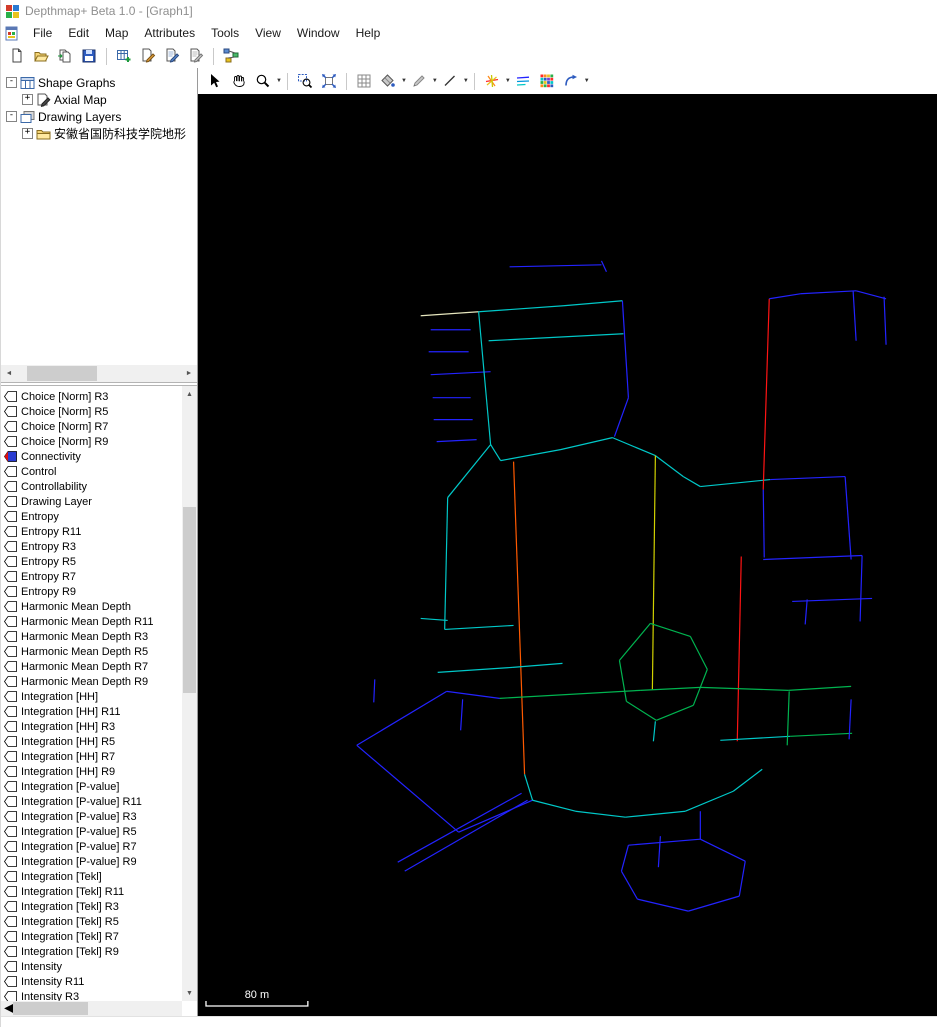 The image size is (937, 1027). I want to click on menu-attributes: Attributes, so click(169, 33).